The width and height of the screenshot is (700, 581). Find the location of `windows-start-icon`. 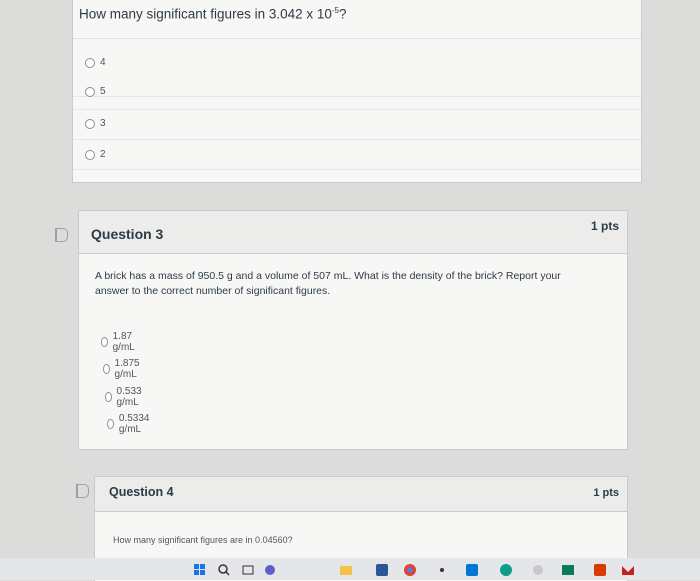

windows-start-icon is located at coordinates (200, 569).